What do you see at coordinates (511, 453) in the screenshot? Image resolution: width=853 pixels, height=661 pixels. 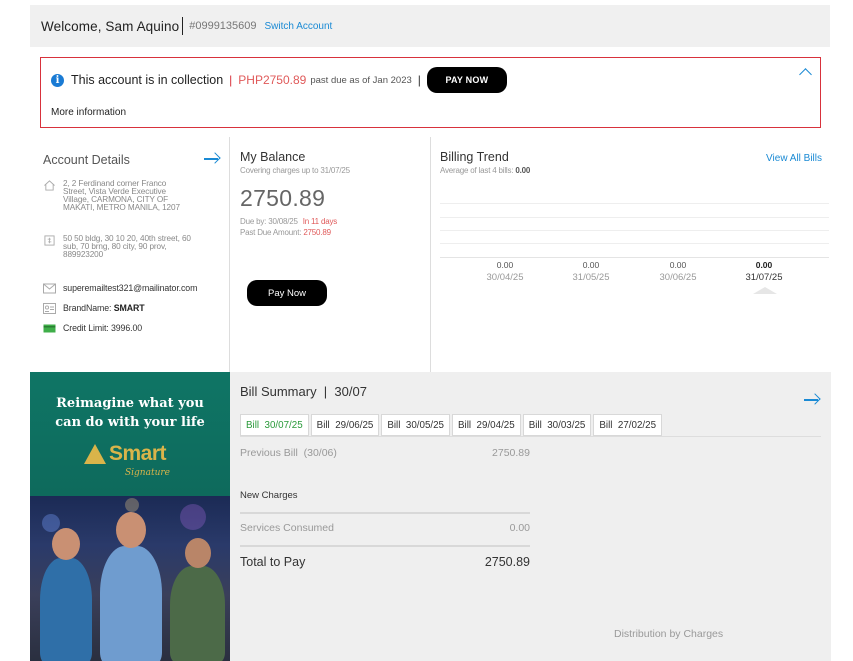 I see `previous-bill-value: 2750.89` at bounding box center [511, 453].